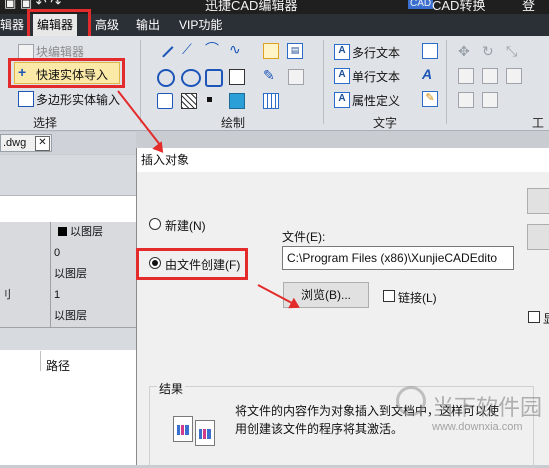 This screenshot has height=468, width=549. I want to click on ellipse-icon, so click(191, 78).